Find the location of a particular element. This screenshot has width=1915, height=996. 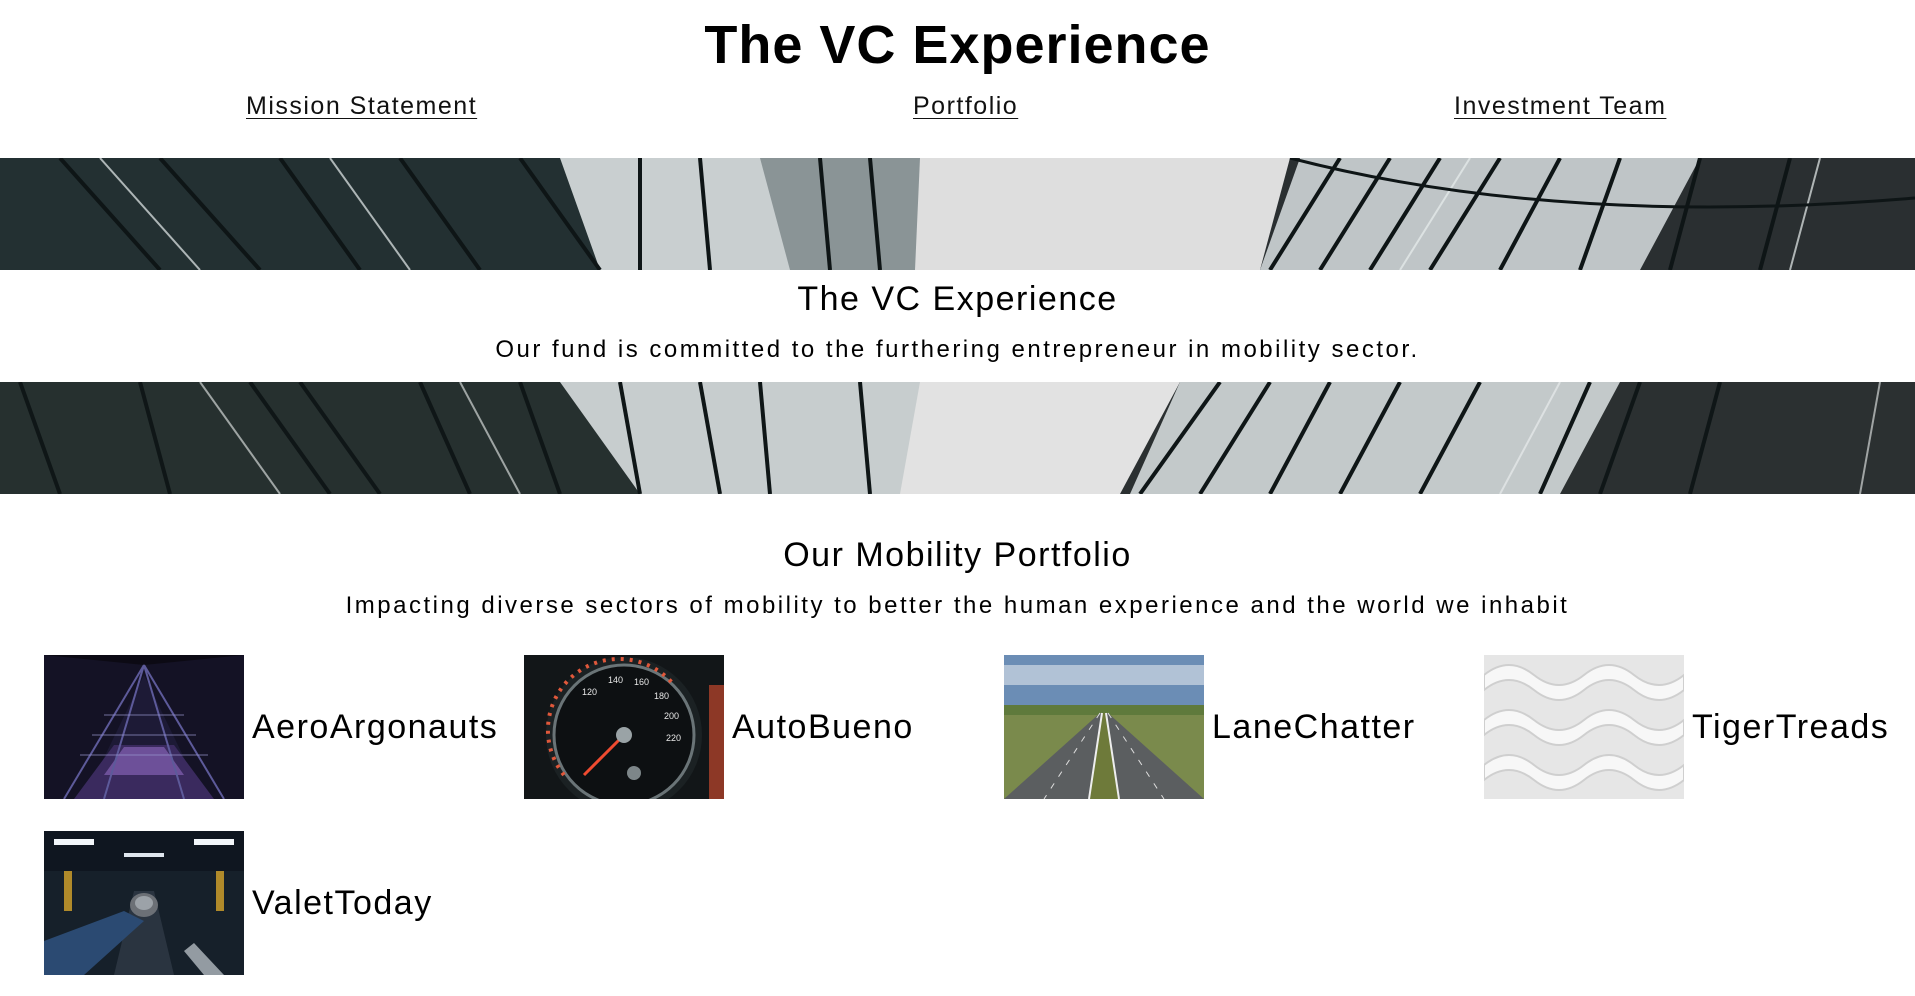

pattern-image is located at coordinates (1584, 727).